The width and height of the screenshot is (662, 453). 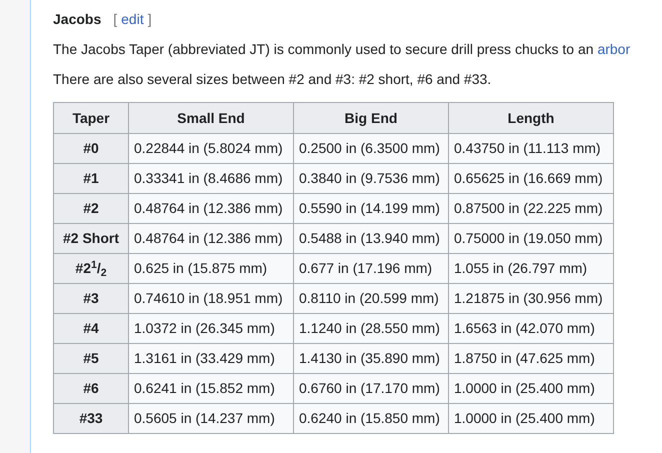 What do you see at coordinates (272, 79) in the screenshot?
I see `paragraph: There are also several sizes between #2 and #3: #2 short, #6 and #33.` at bounding box center [272, 79].